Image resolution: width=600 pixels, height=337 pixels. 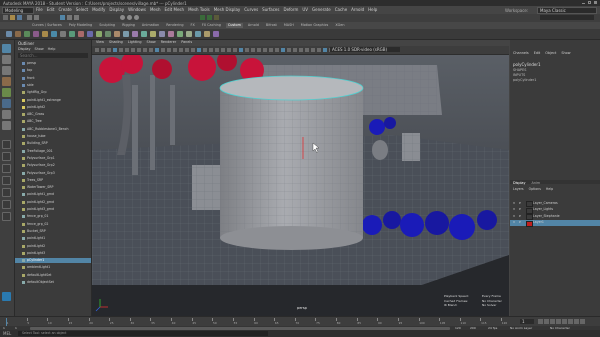 What do you see at coordinates (151, 42) in the screenshot?
I see `viewport-menu-show: Show` at bounding box center [151, 42].